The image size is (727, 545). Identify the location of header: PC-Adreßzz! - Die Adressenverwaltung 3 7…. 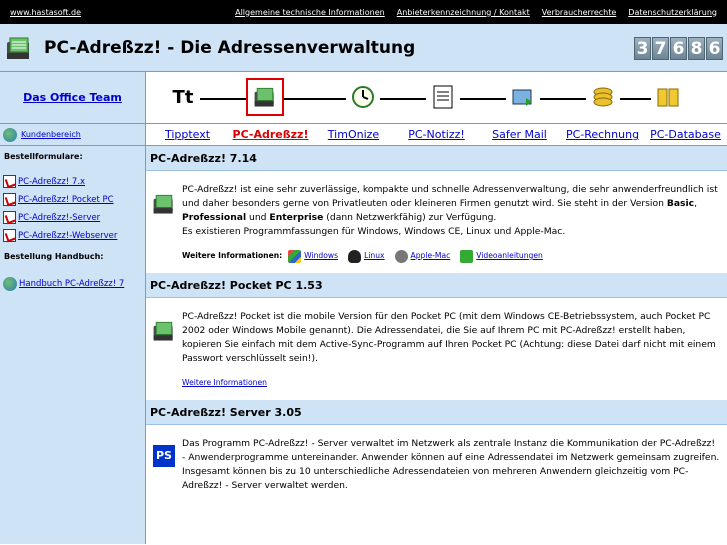
(363, 48).